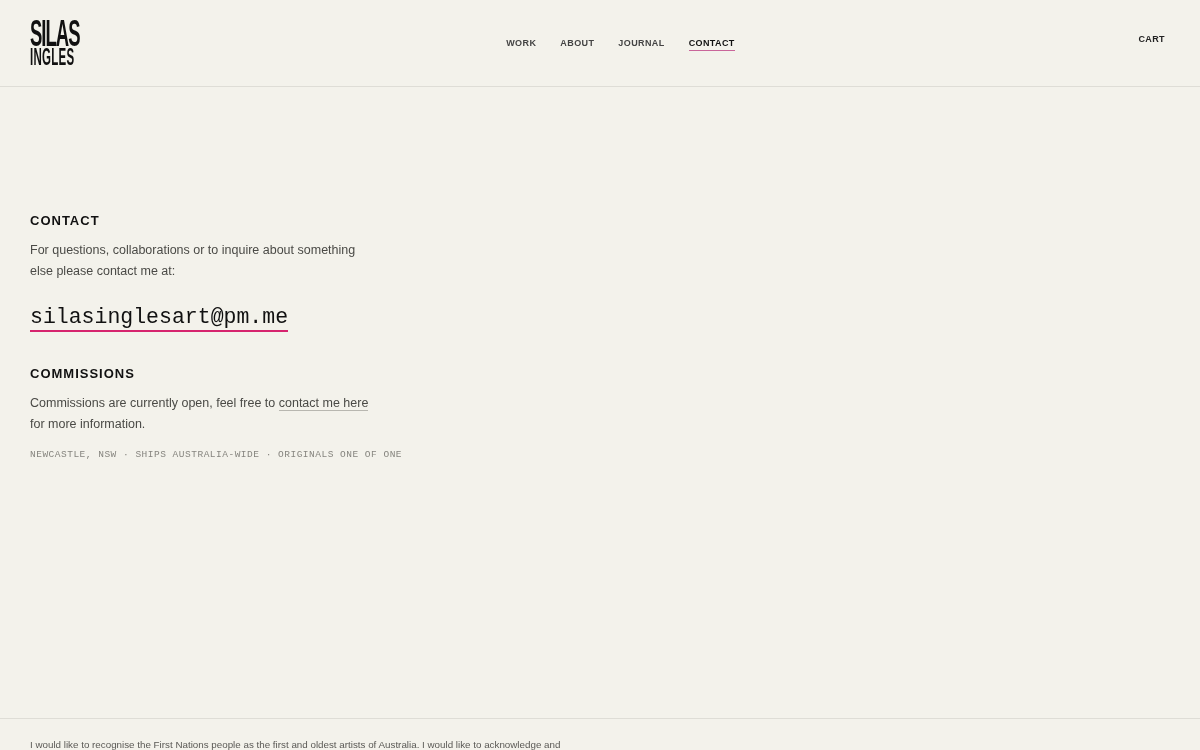  What do you see at coordinates (159, 318) in the screenshot?
I see `email-link: silasinglesart@pm.me` at bounding box center [159, 318].